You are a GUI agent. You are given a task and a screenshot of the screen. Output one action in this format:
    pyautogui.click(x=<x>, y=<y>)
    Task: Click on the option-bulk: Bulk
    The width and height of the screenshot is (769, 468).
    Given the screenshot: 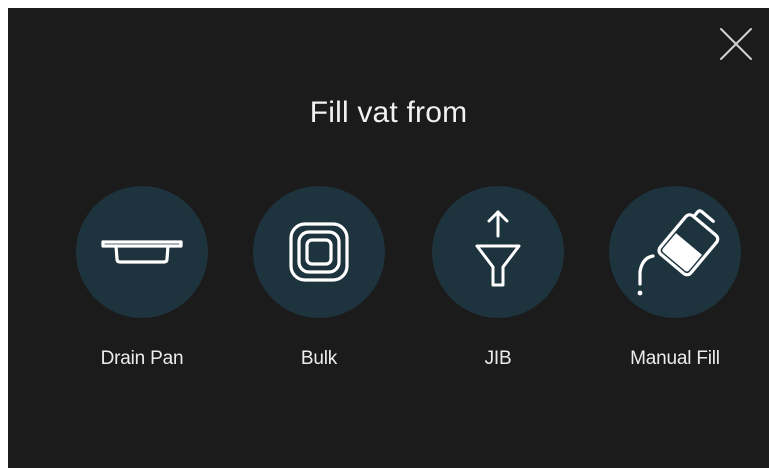 What is the action you would take?
    pyautogui.click(x=319, y=281)
    